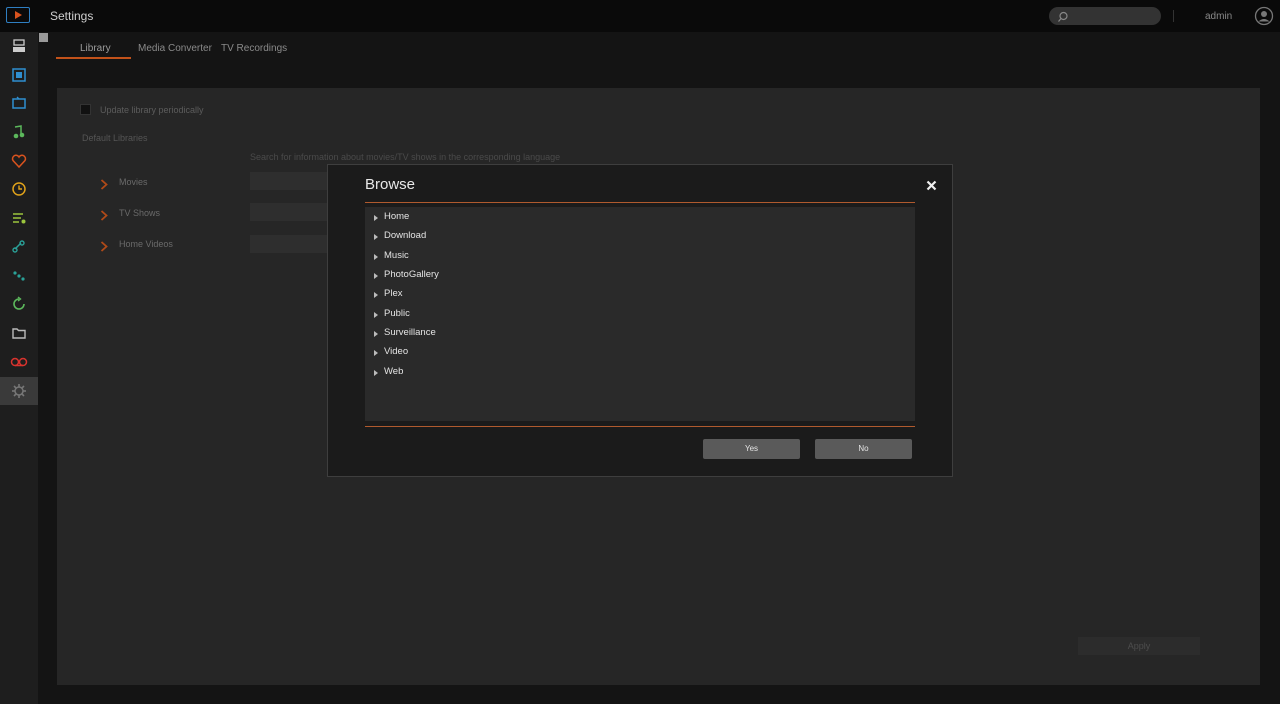 The height and width of the screenshot is (704, 1280). I want to click on folder-label: Home, so click(397, 216).